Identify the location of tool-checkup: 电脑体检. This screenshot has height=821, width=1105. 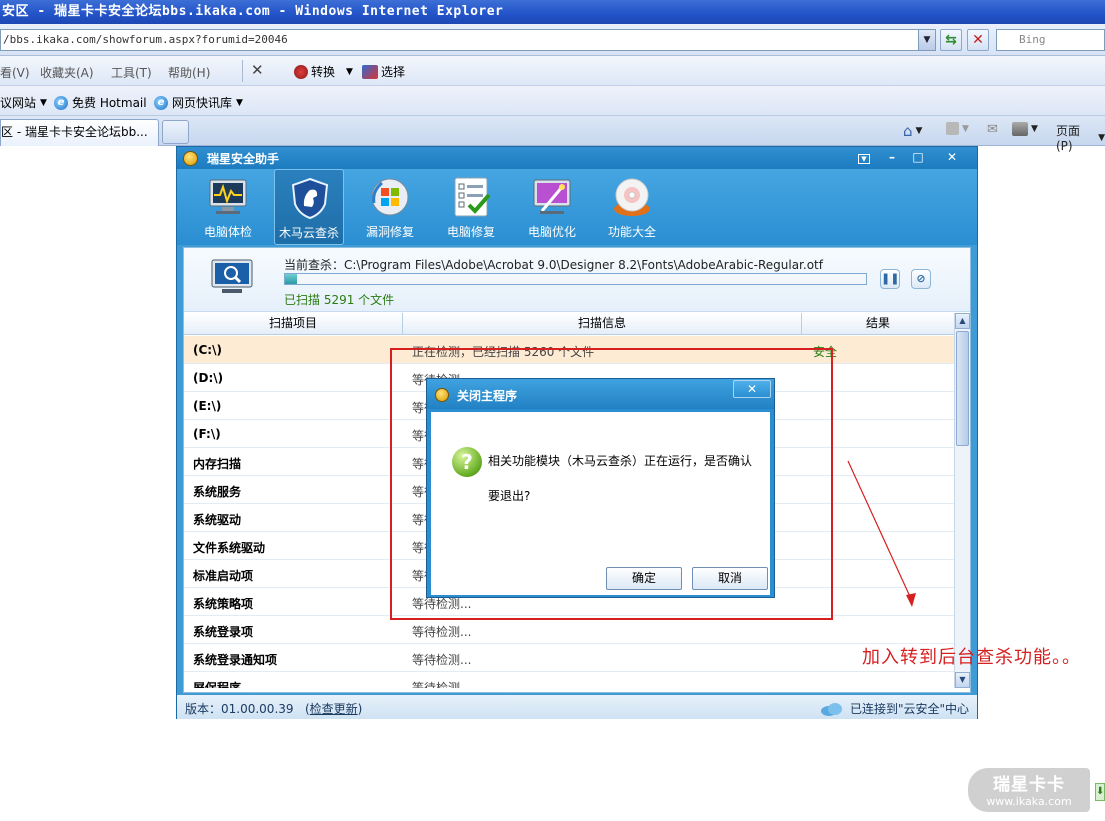
(228, 207).